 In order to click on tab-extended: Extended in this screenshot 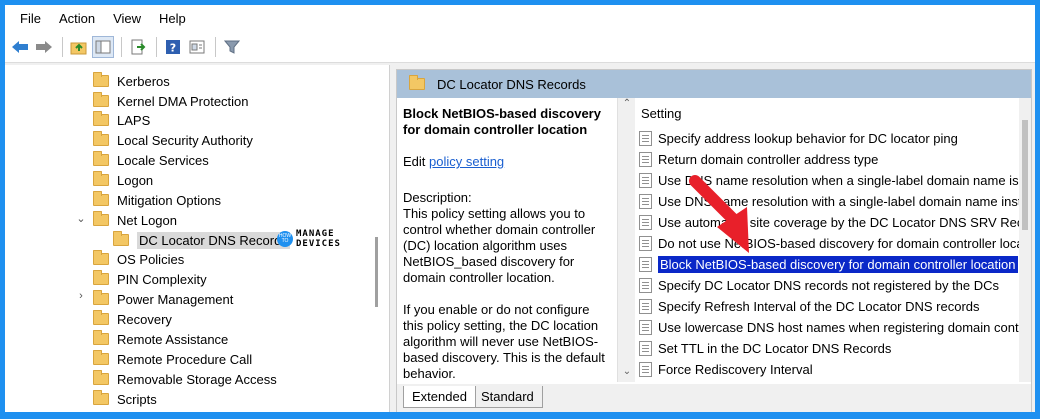, I will do `click(439, 397)`.